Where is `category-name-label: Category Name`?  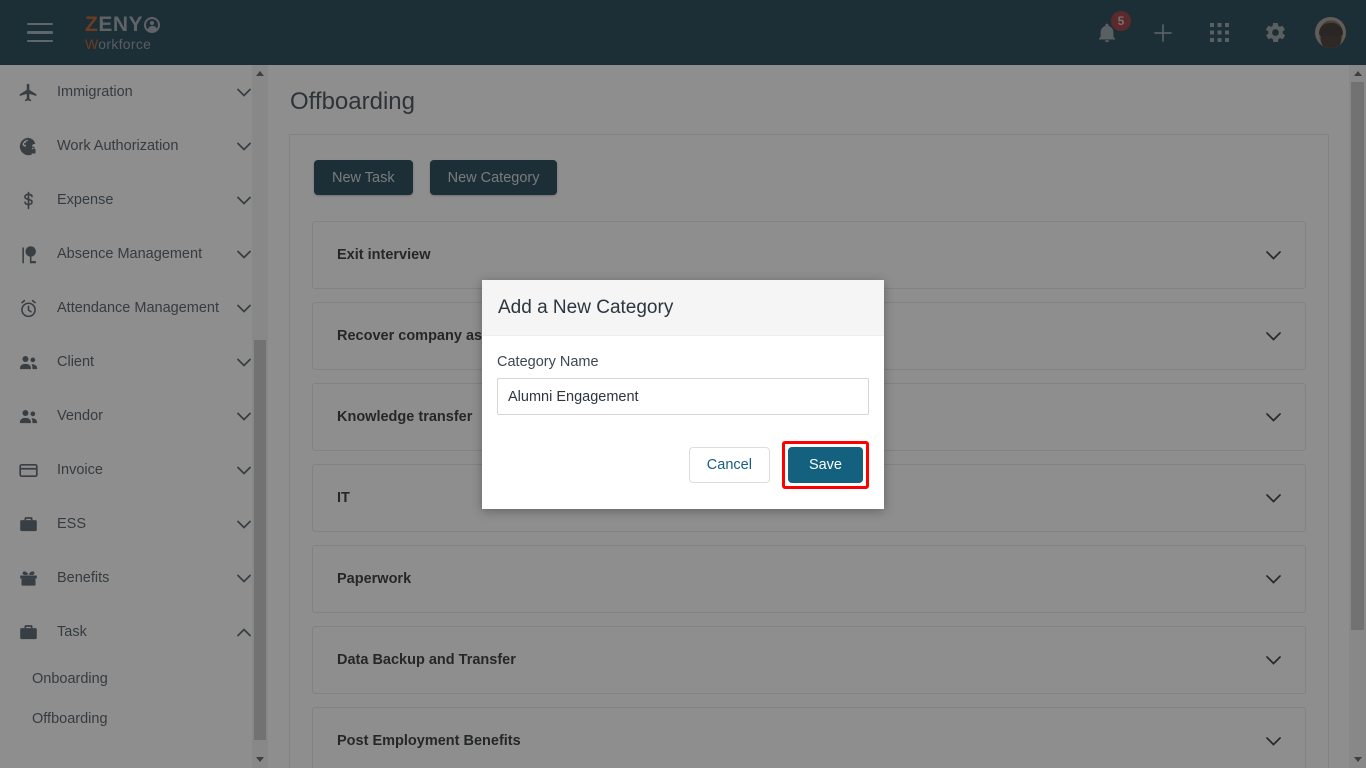
category-name-label: Category Name is located at coordinates (548, 362).